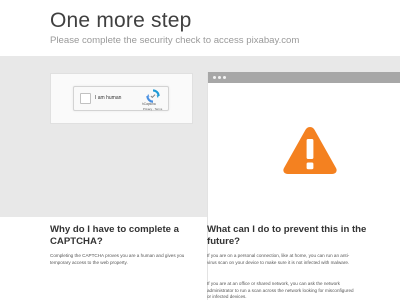 The width and height of the screenshot is (400, 300). Describe the element at coordinates (310, 150) in the screenshot. I see `warning-triangle-icon` at that location.